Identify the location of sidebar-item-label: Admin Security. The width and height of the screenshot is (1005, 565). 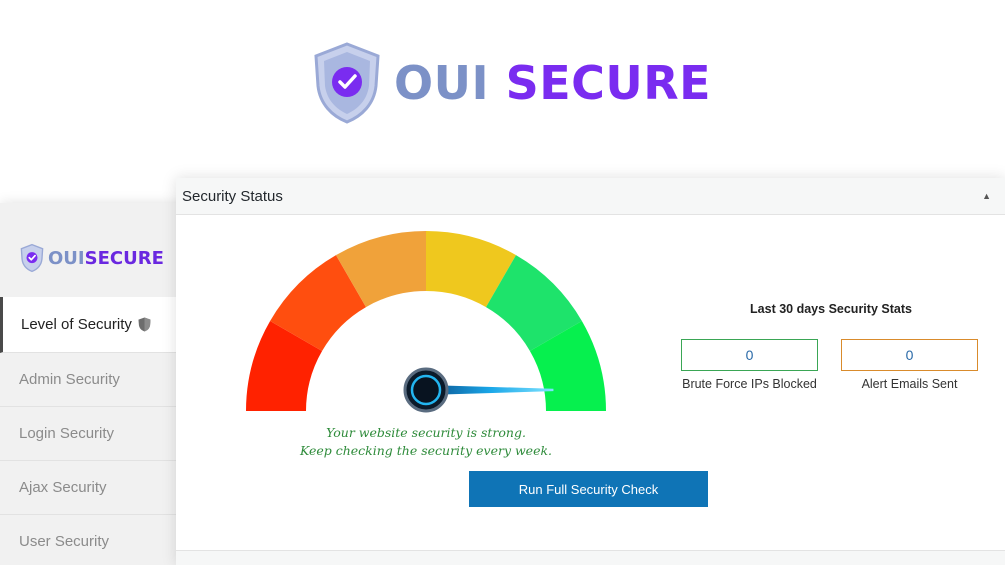
(69, 379).